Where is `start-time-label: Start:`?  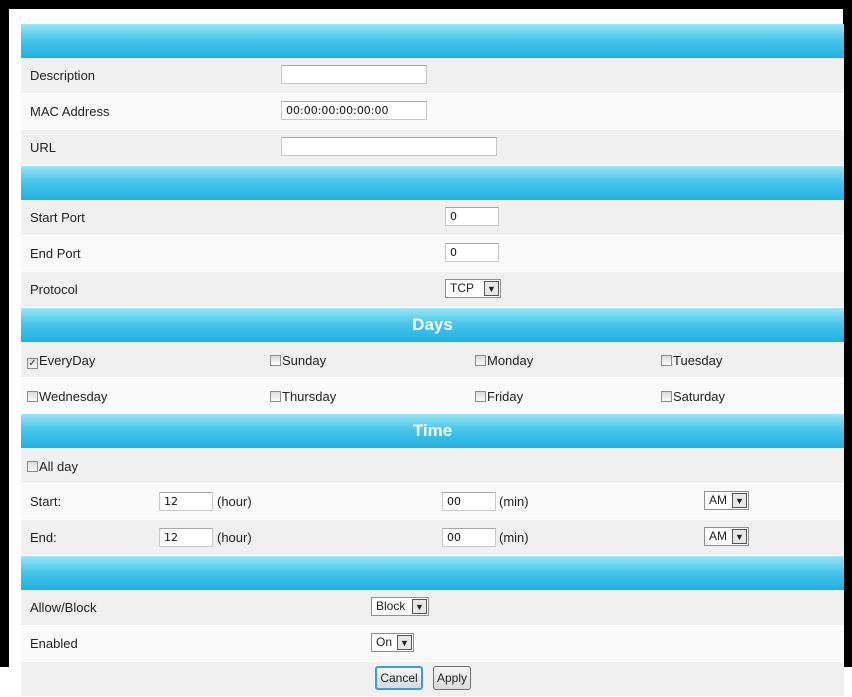
start-time-label: Start: is located at coordinates (46, 501).